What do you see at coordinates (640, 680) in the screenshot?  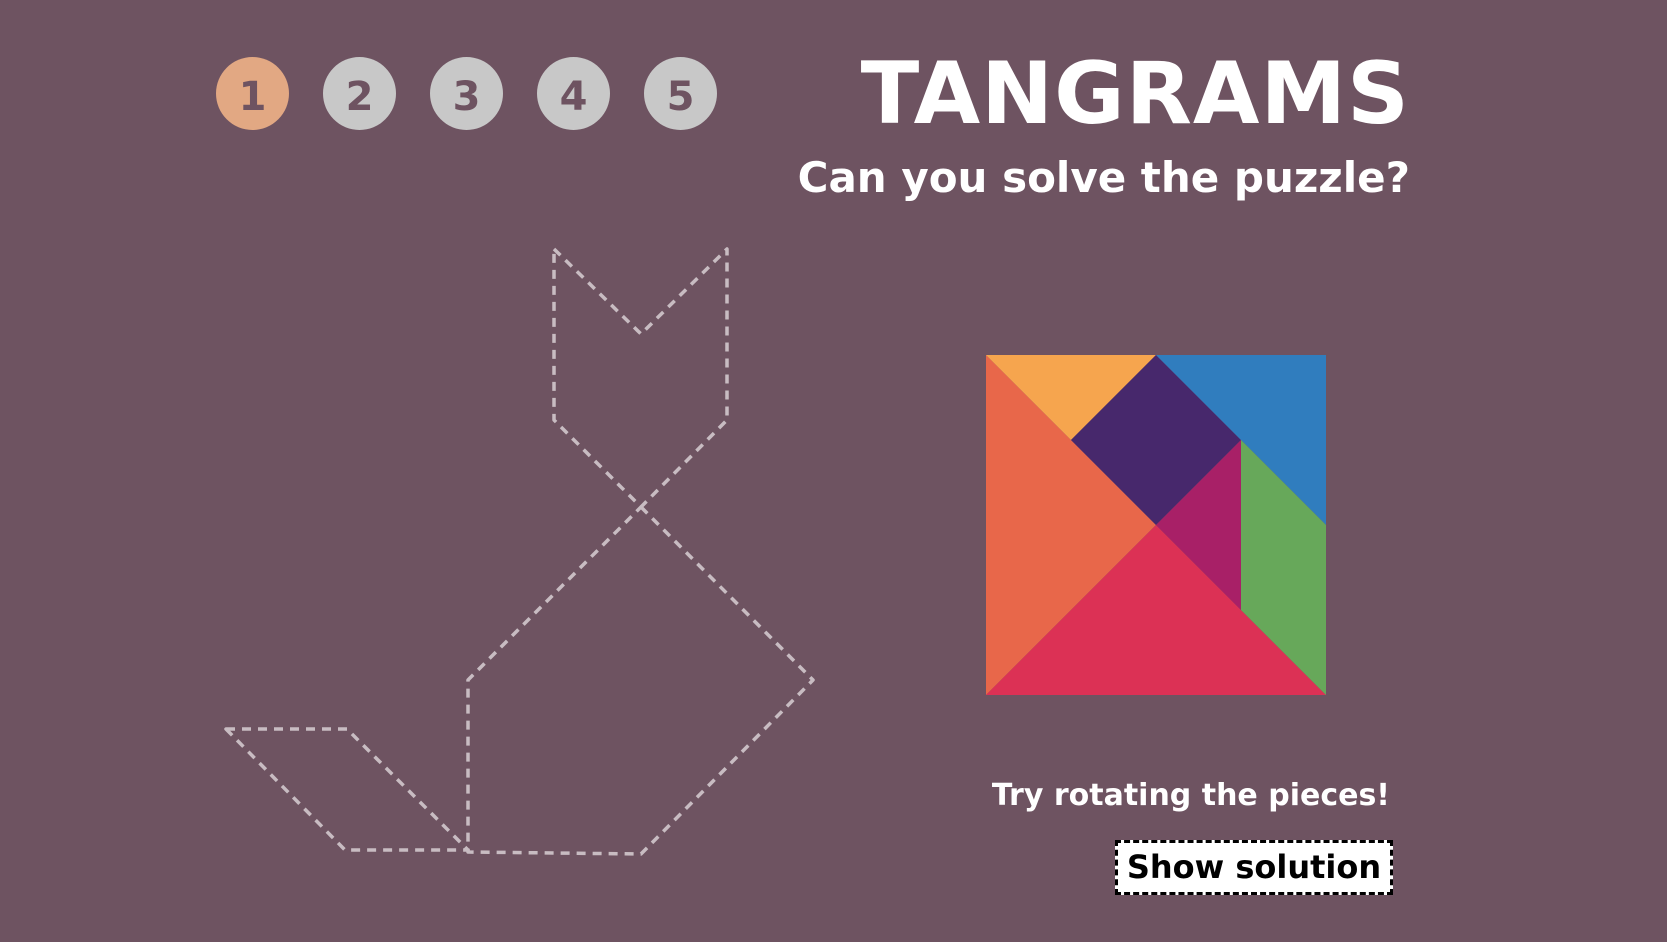 I see `outline-body` at bounding box center [640, 680].